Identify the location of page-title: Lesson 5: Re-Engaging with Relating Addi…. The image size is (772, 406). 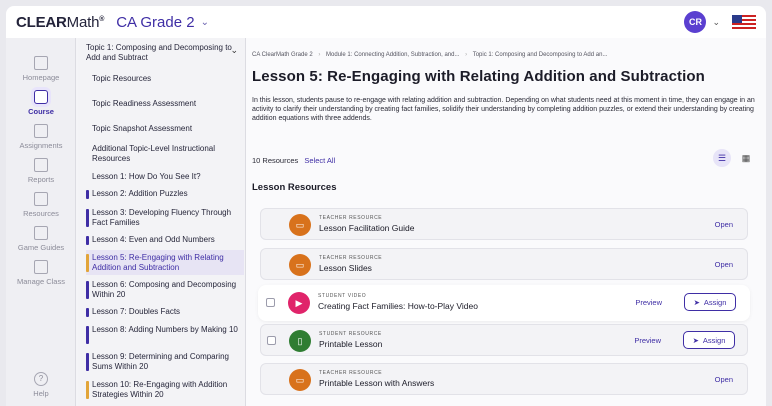
(478, 76).